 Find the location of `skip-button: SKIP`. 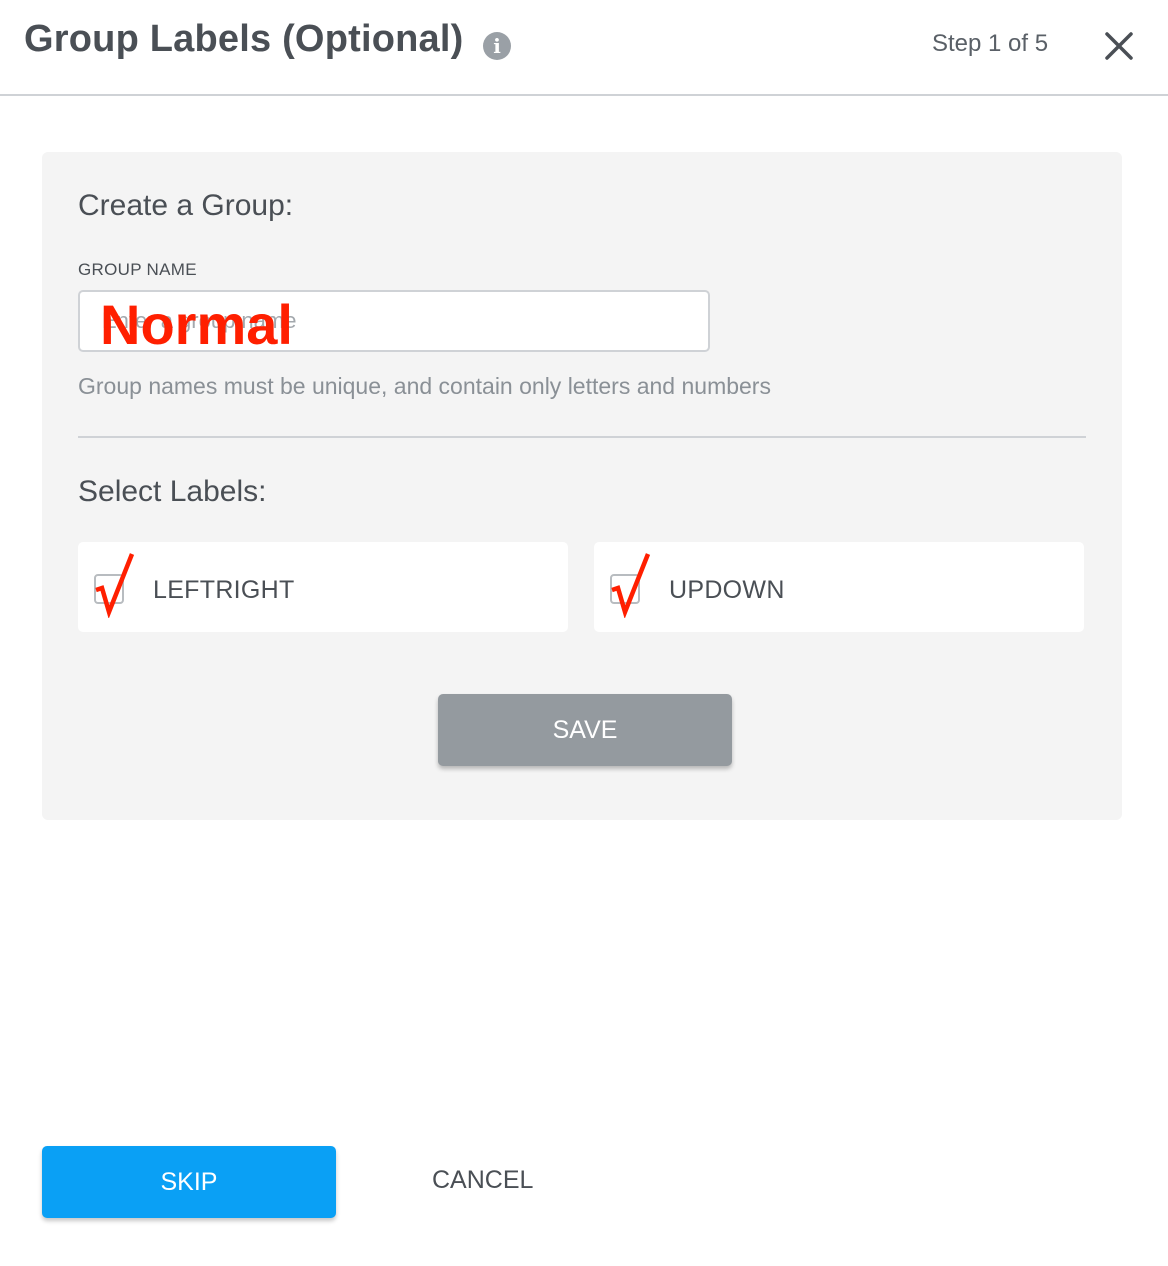

skip-button: SKIP is located at coordinates (189, 1182).